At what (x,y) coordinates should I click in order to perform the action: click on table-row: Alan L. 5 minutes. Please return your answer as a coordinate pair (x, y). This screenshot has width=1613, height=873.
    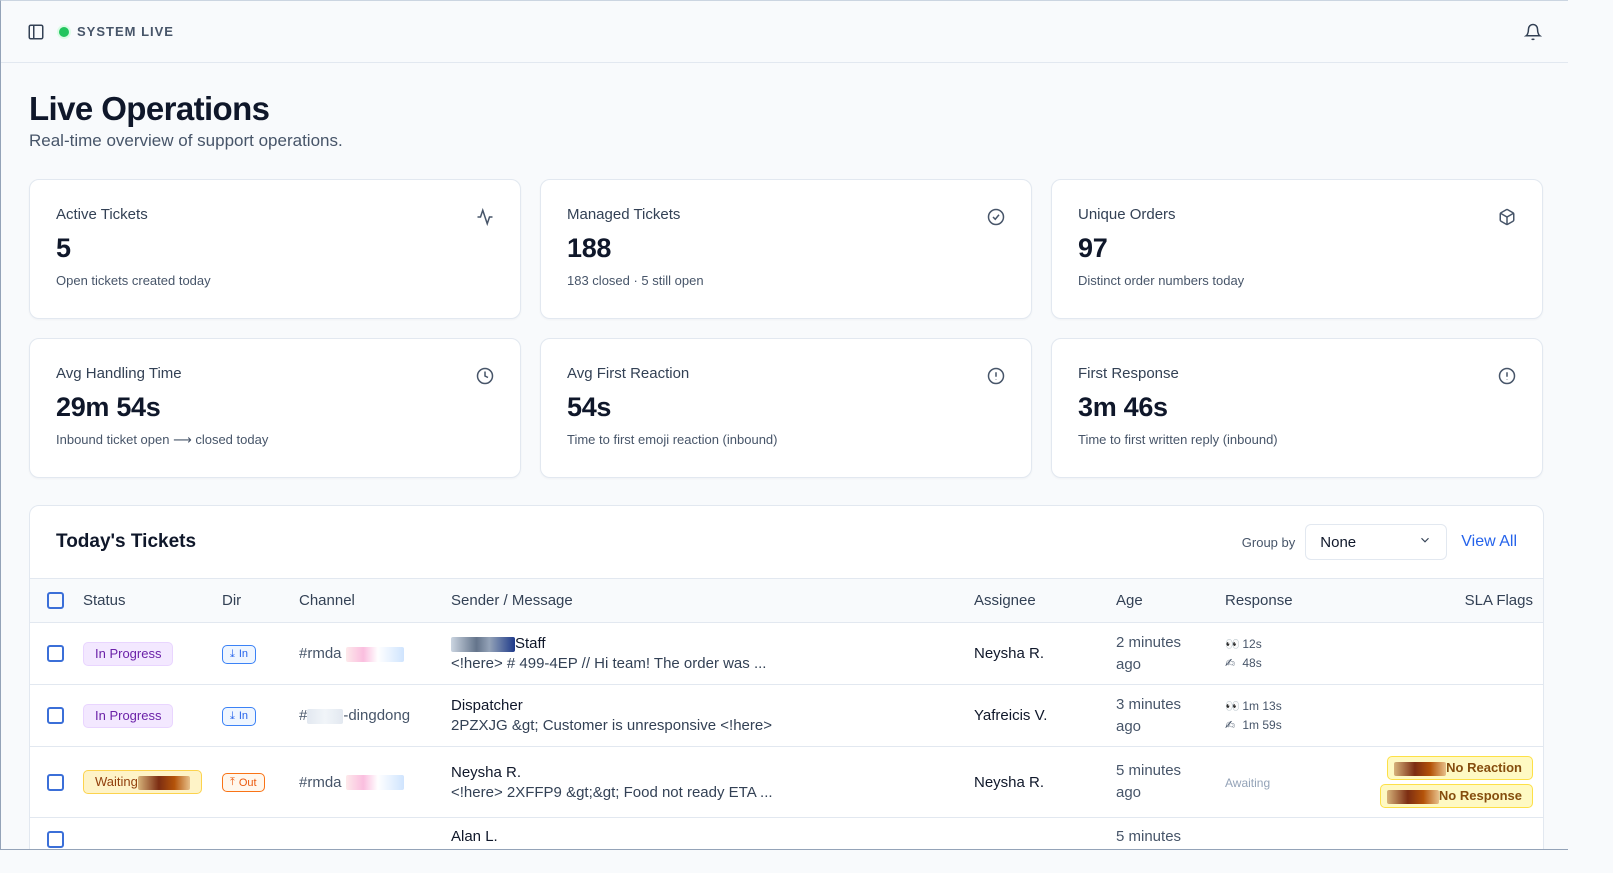
    Looking at the image, I should click on (786, 834).